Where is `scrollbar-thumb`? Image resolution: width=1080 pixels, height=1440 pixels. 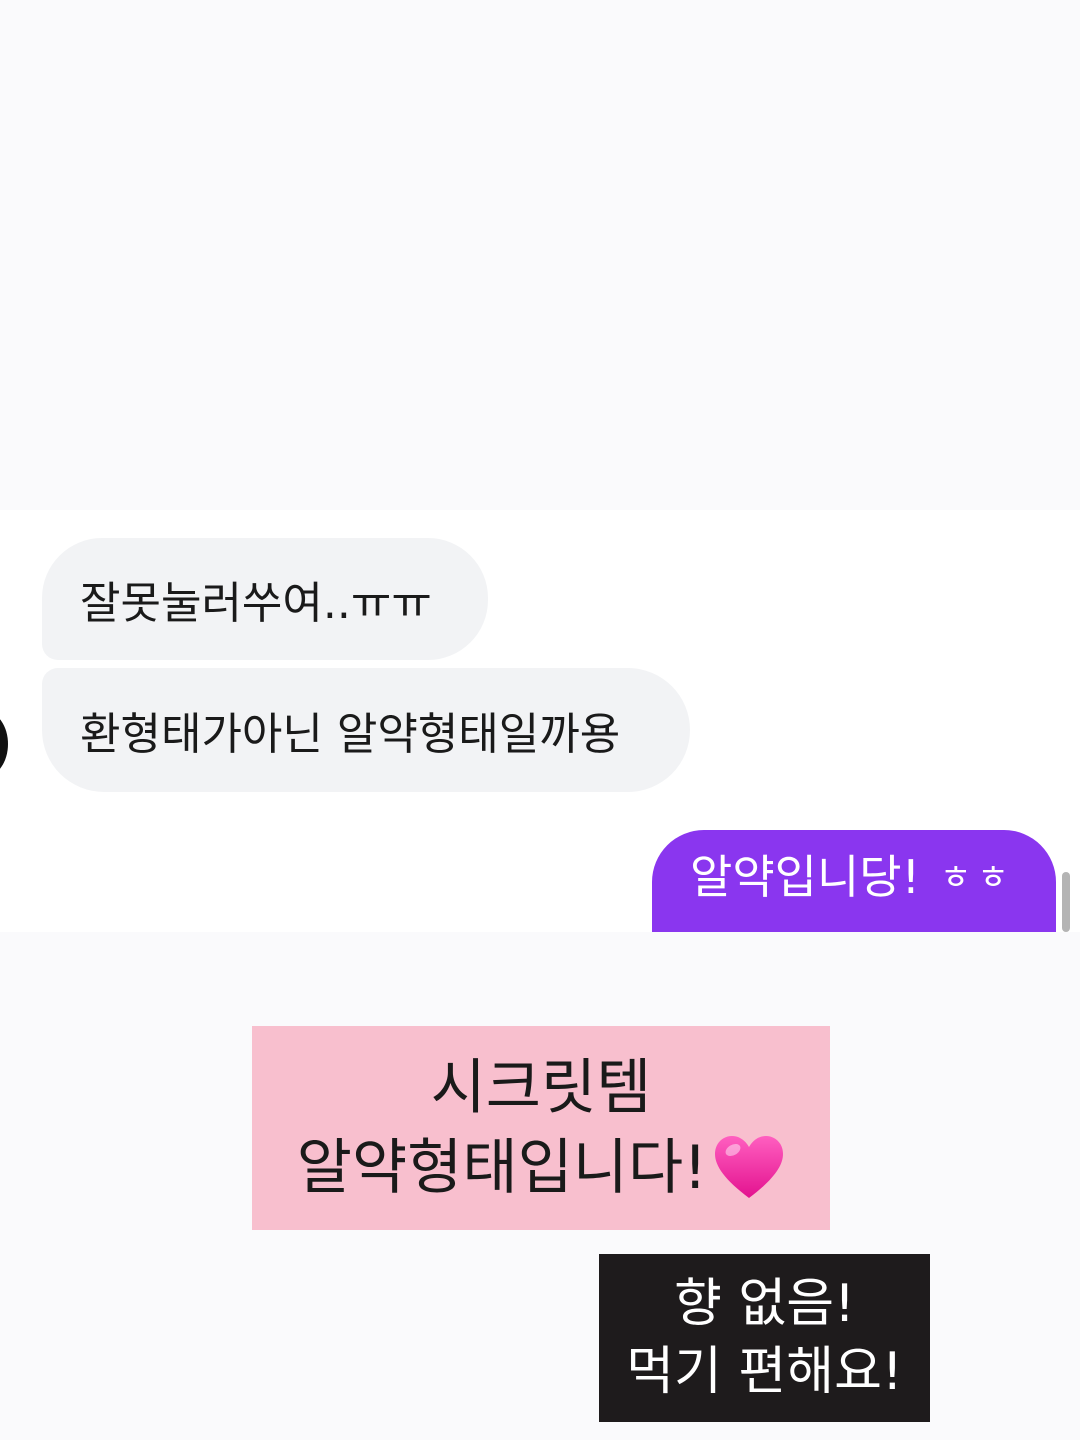 scrollbar-thumb is located at coordinates (1066, 902).